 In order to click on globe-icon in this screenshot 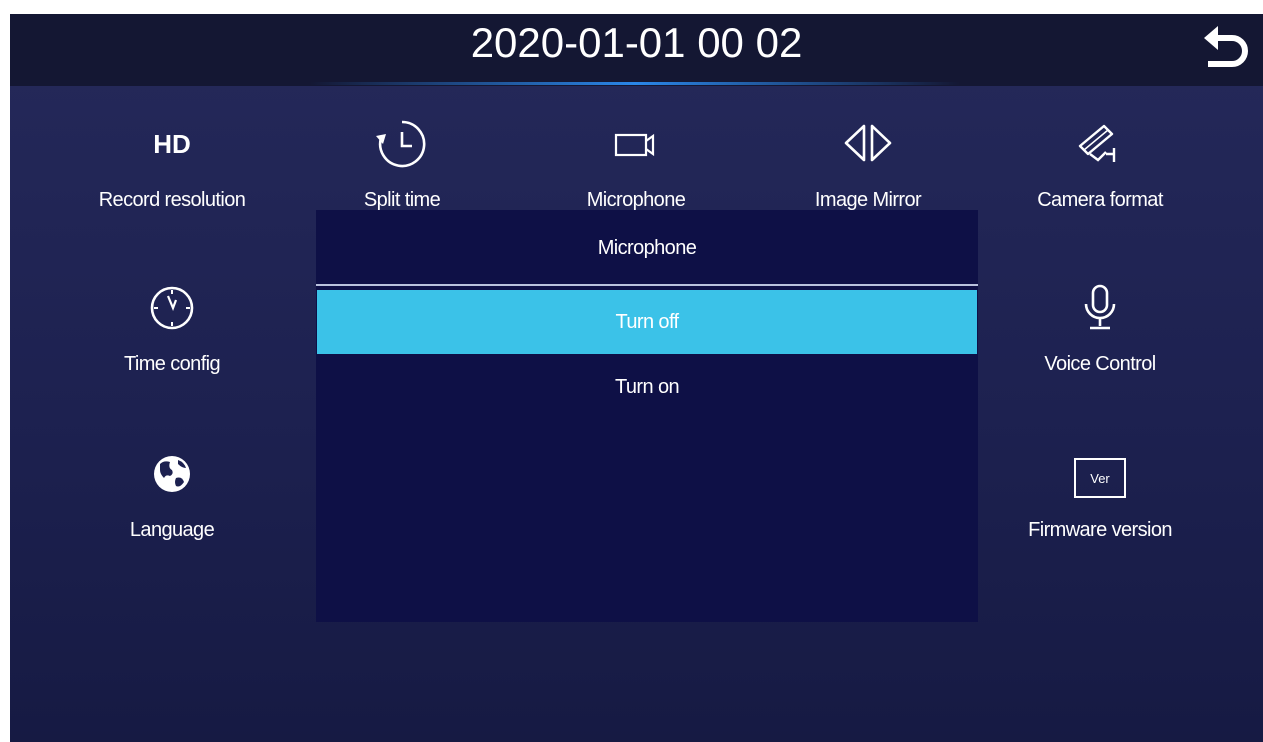, I will do `click(172, 474)`.